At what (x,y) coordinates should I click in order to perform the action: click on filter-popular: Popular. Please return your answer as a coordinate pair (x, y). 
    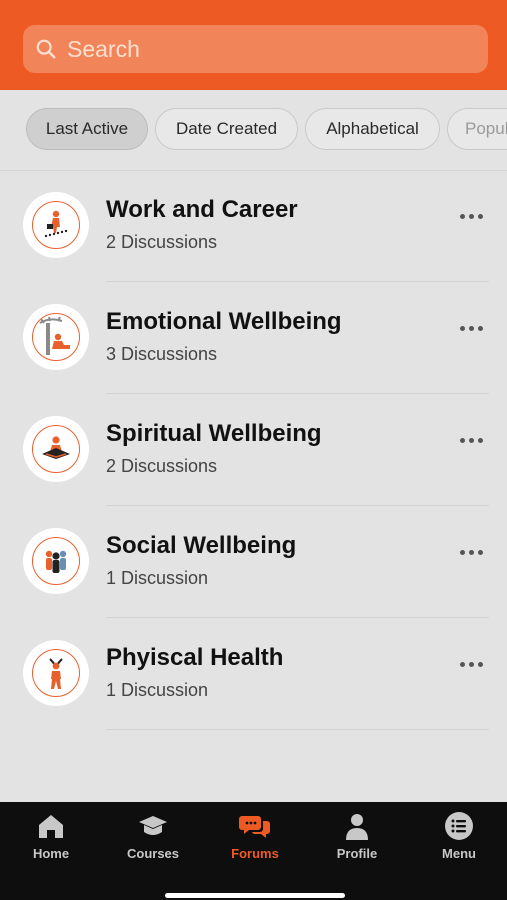
    Looking at the image, I should click on (477, 129).